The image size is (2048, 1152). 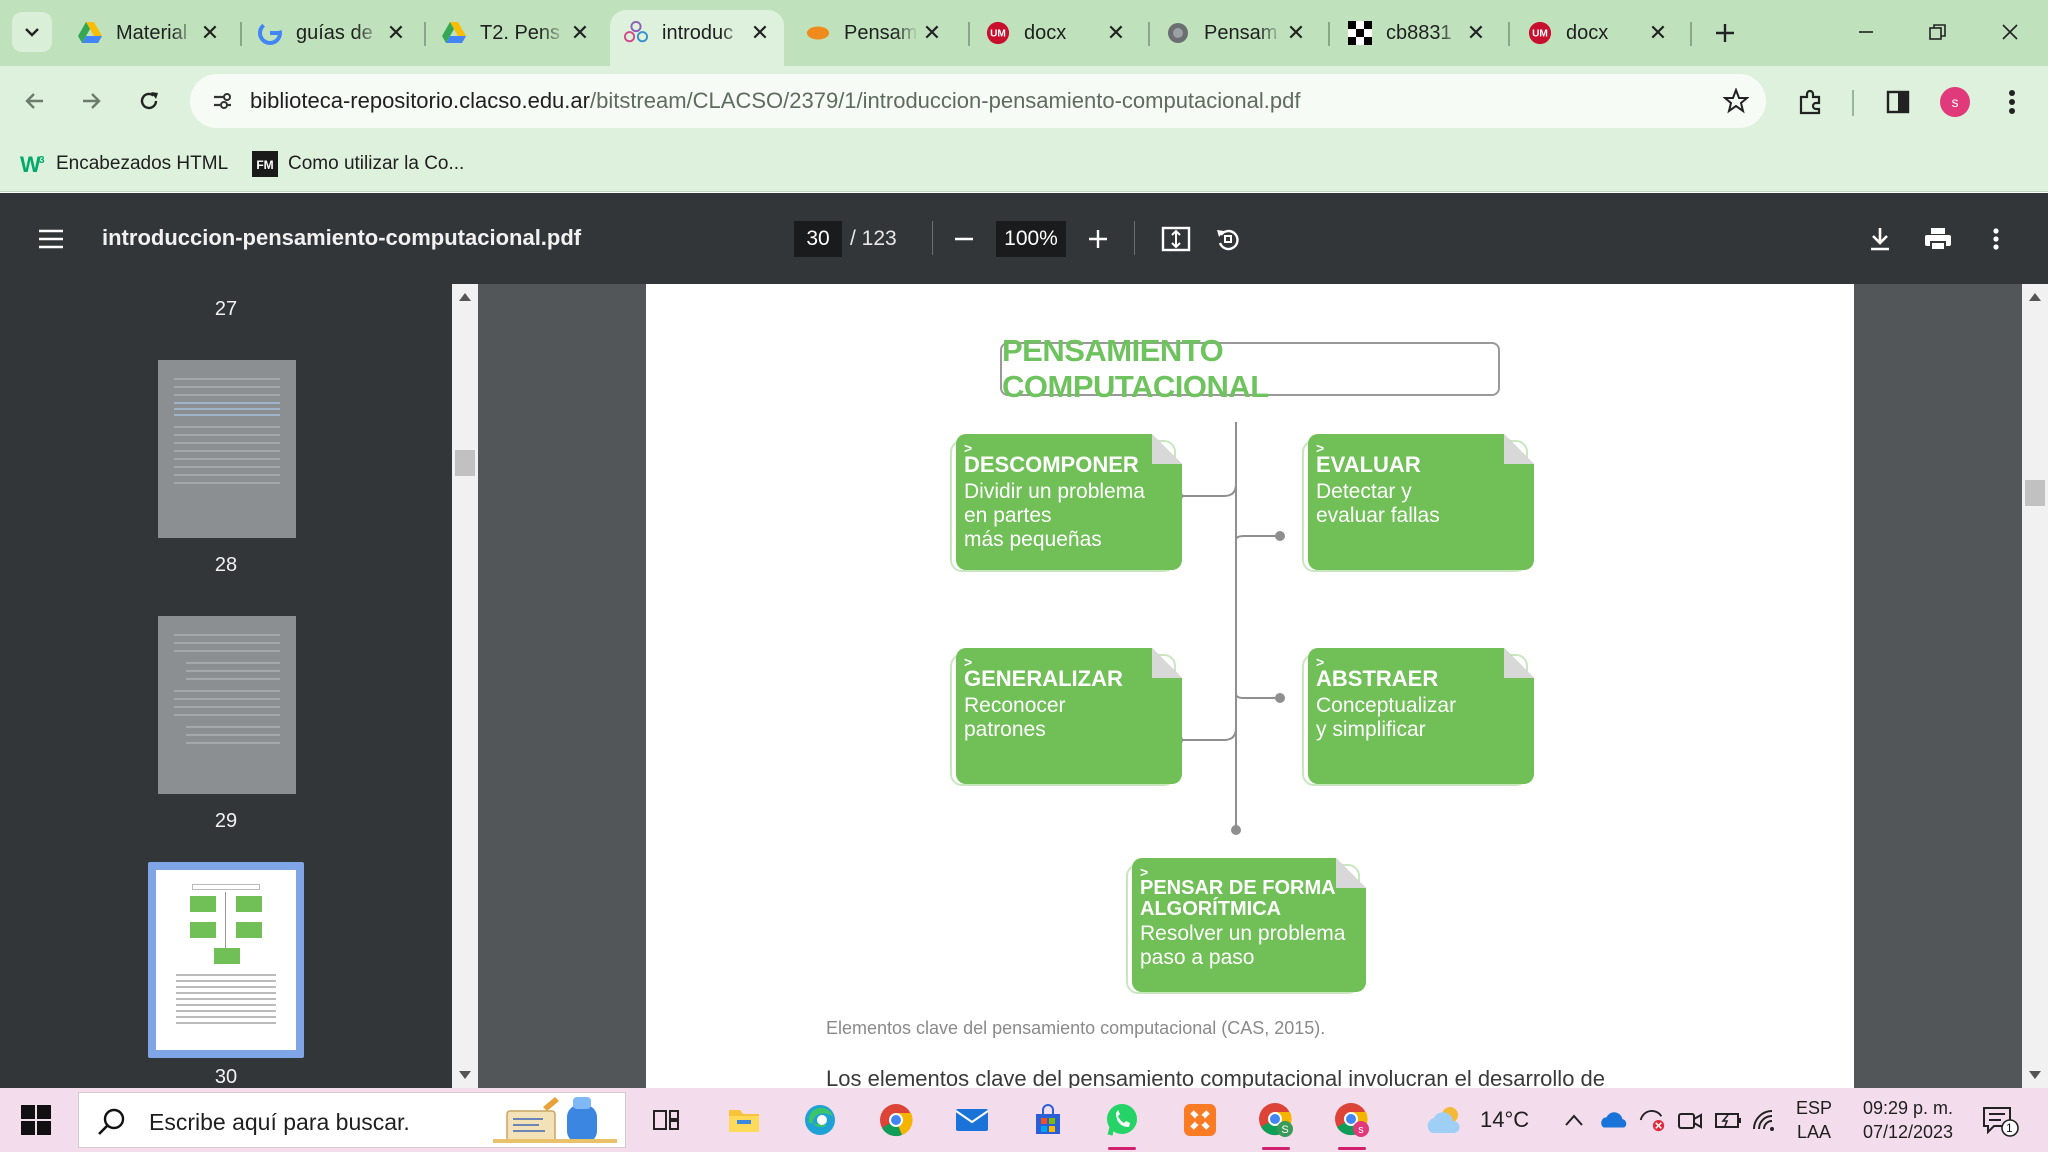 What do you see at coordinates (1898, 102) in the screenshot?
I see `side-panel-button` at bounding box center [1898, 102].